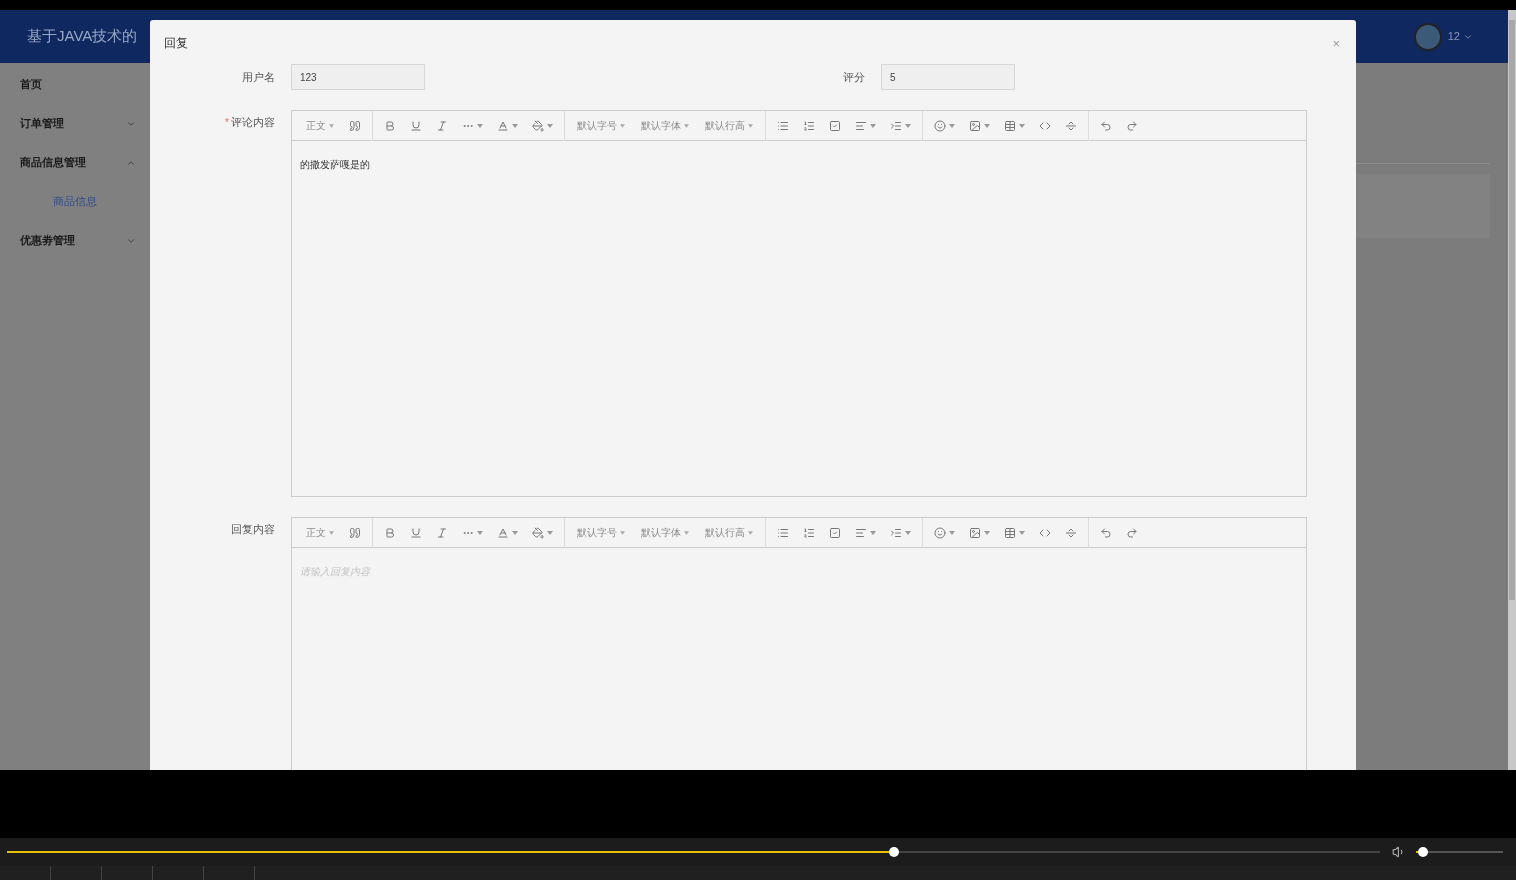  What do you see at coordinates (335, 164) in the screenshot?
I see `editor-text: 的撒发萨嘎是的` at bounding box center [335, 164].